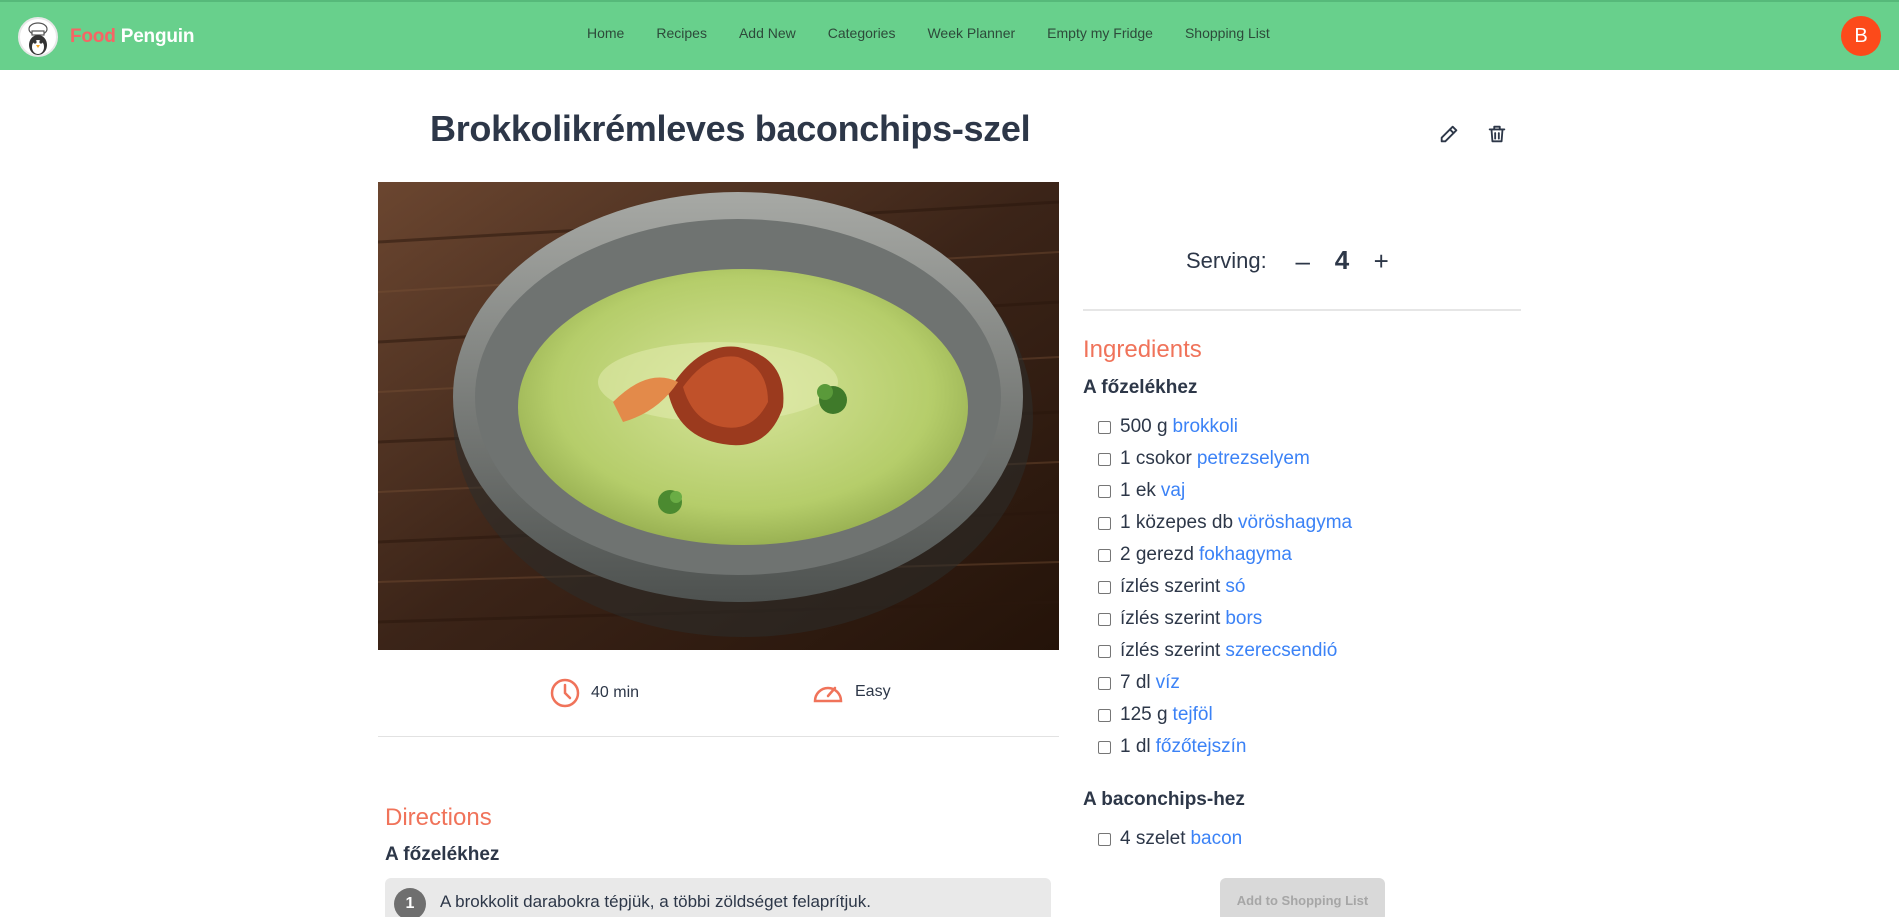  I want to click on ingredient-item: 1 közepes db vöröshagyma, so click(1225, 523).